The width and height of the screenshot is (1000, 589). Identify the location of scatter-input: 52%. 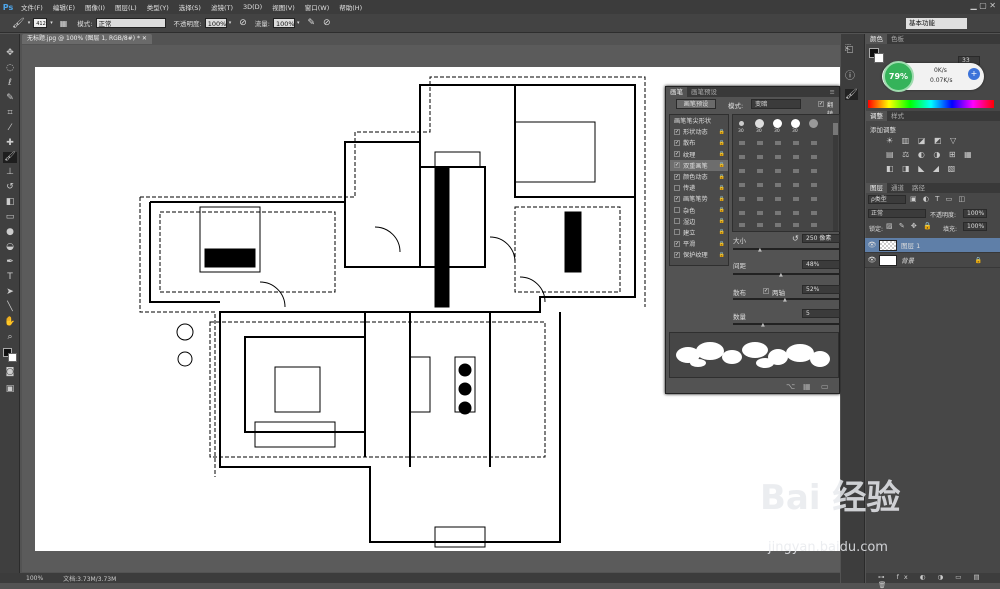
(821, 289).